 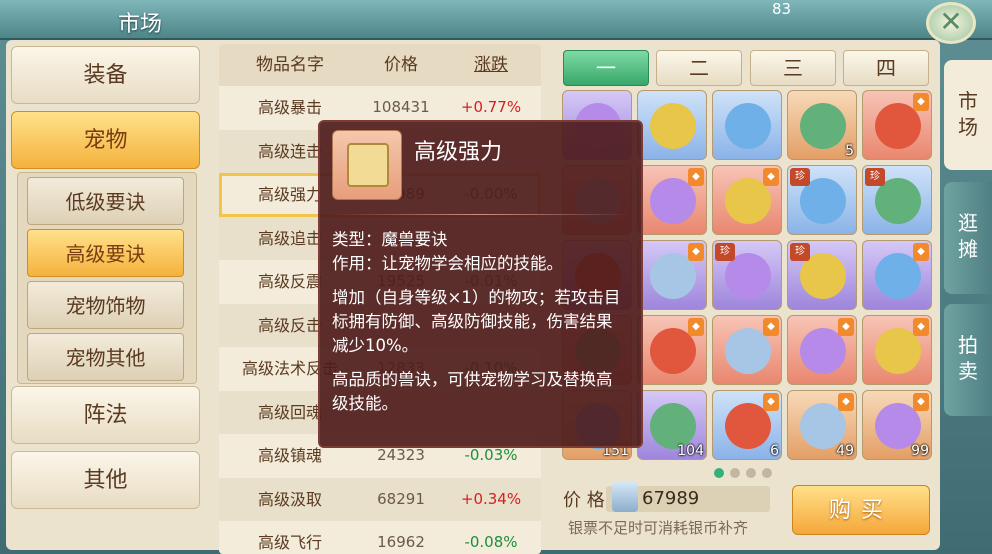 I want to click on table-row: 高级汲取 68291 +0.34%, so click(x=380, y=499).